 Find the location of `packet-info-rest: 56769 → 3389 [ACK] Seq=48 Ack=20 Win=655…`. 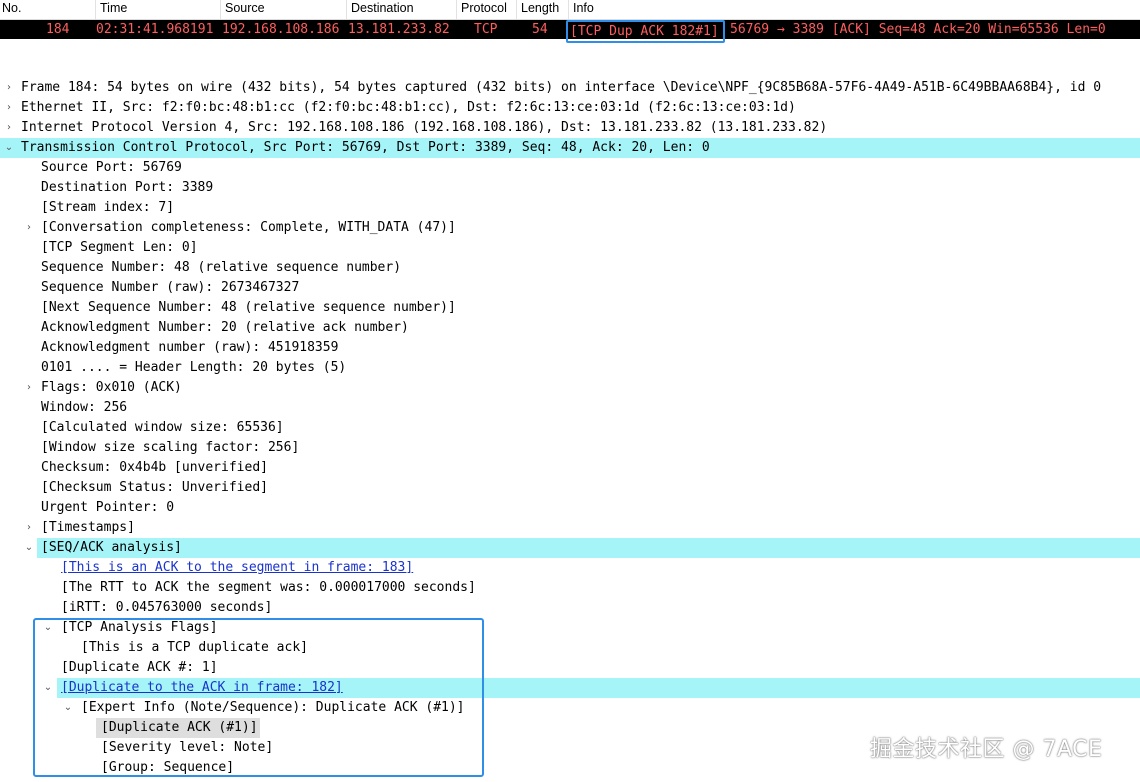

packet-info-rest: 56769 → 3389 [ACK] Seq=48 Ack=20 Win=655… is located at coordinates (918, 29).